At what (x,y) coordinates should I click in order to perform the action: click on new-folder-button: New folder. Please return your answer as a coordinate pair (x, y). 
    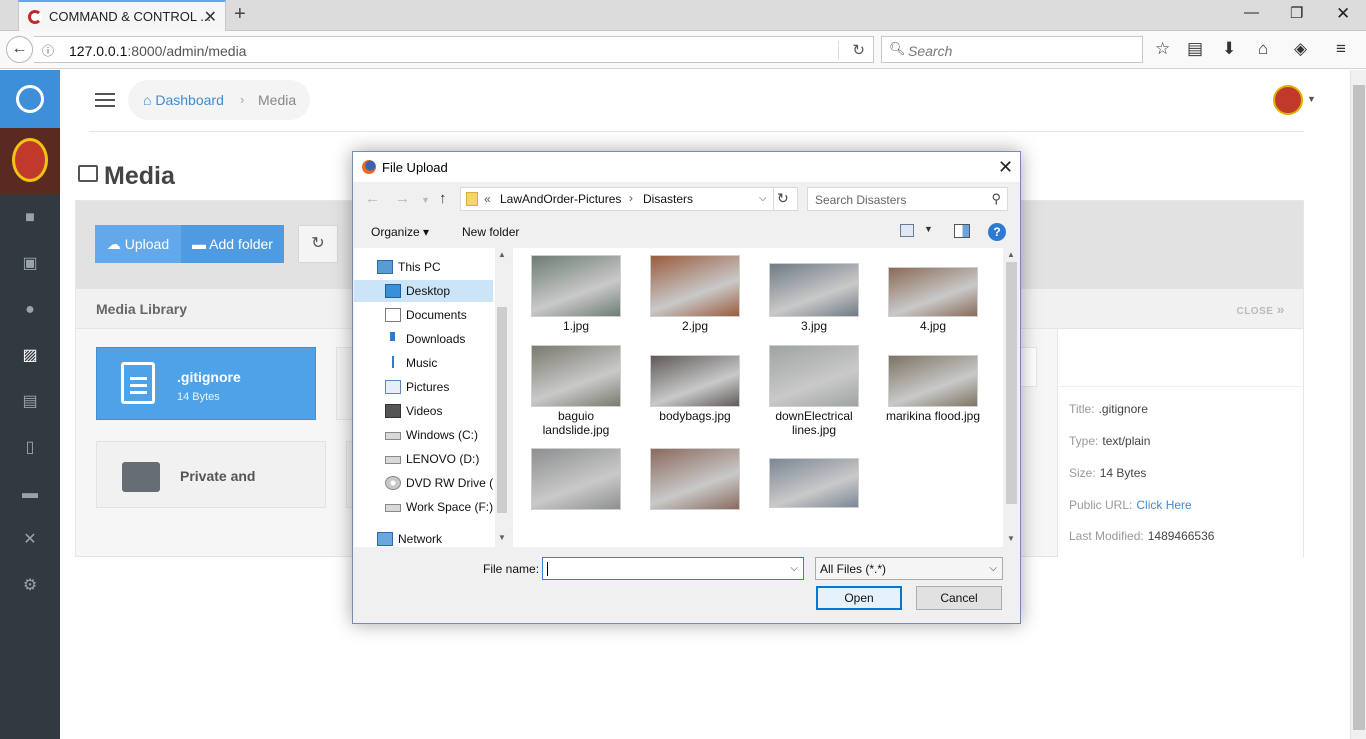
    Looking at the image, I should click on (490, 232).